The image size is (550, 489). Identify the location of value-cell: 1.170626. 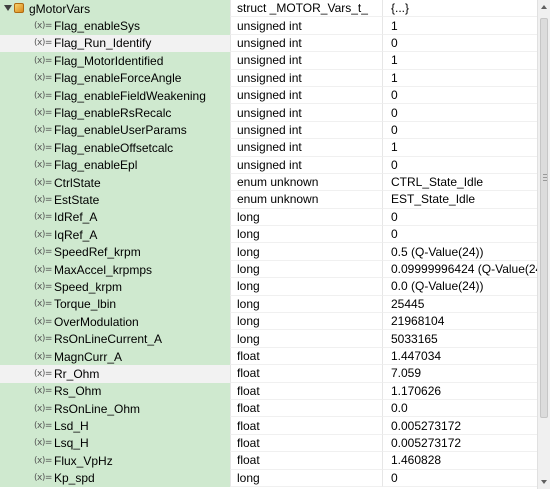
(459, 391).